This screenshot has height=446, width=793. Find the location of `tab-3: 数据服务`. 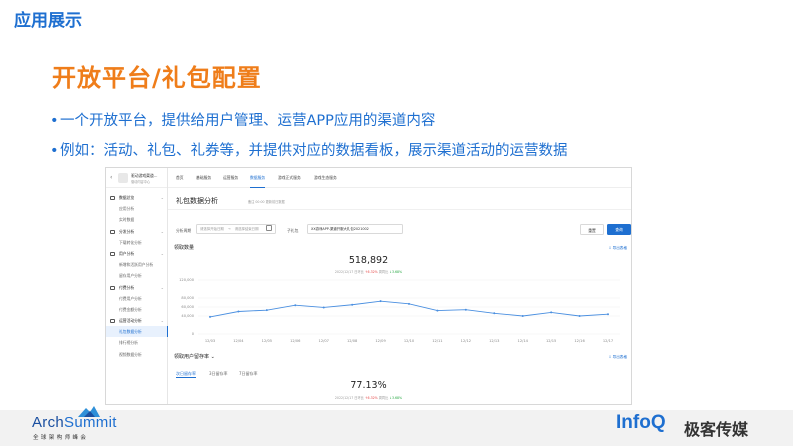

tab-3: 数据服务 is located at coordinates (258, 178).